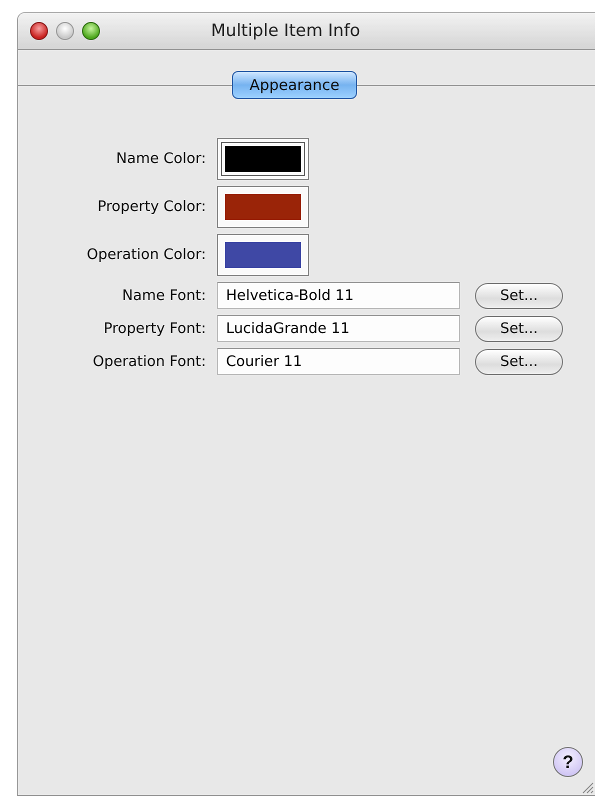 The image size is (595, 799). What do you see at coordinates (146, 255) in the screenshot?
I see `color-label: Operation Color:` at bounding box center [146, 255].